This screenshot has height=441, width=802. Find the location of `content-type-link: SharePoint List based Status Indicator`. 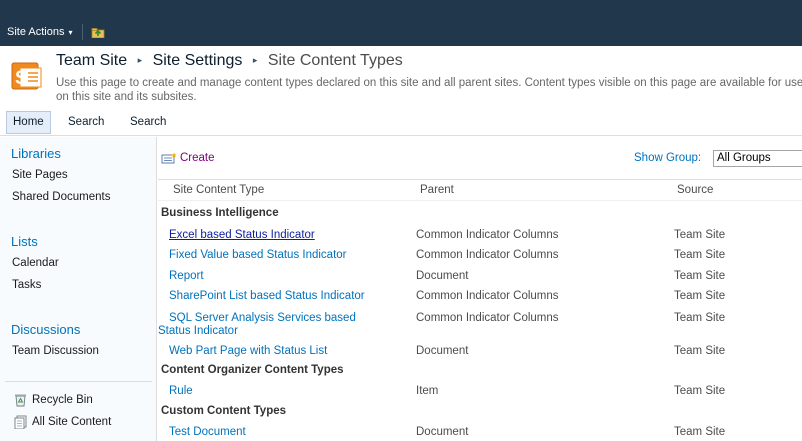

content-type-link: SharePoint List based Status Indicator is located at coordinates (267, 296).